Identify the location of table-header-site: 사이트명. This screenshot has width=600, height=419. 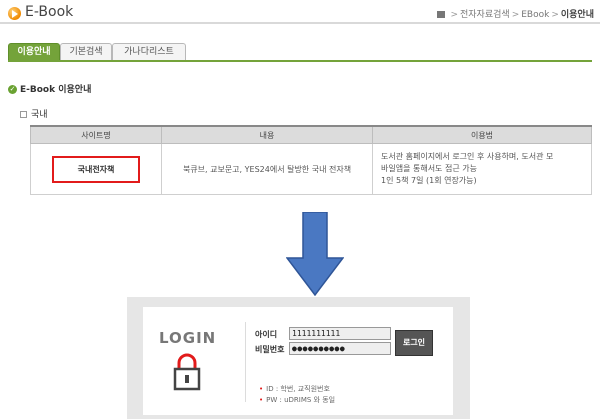
(96, 134).